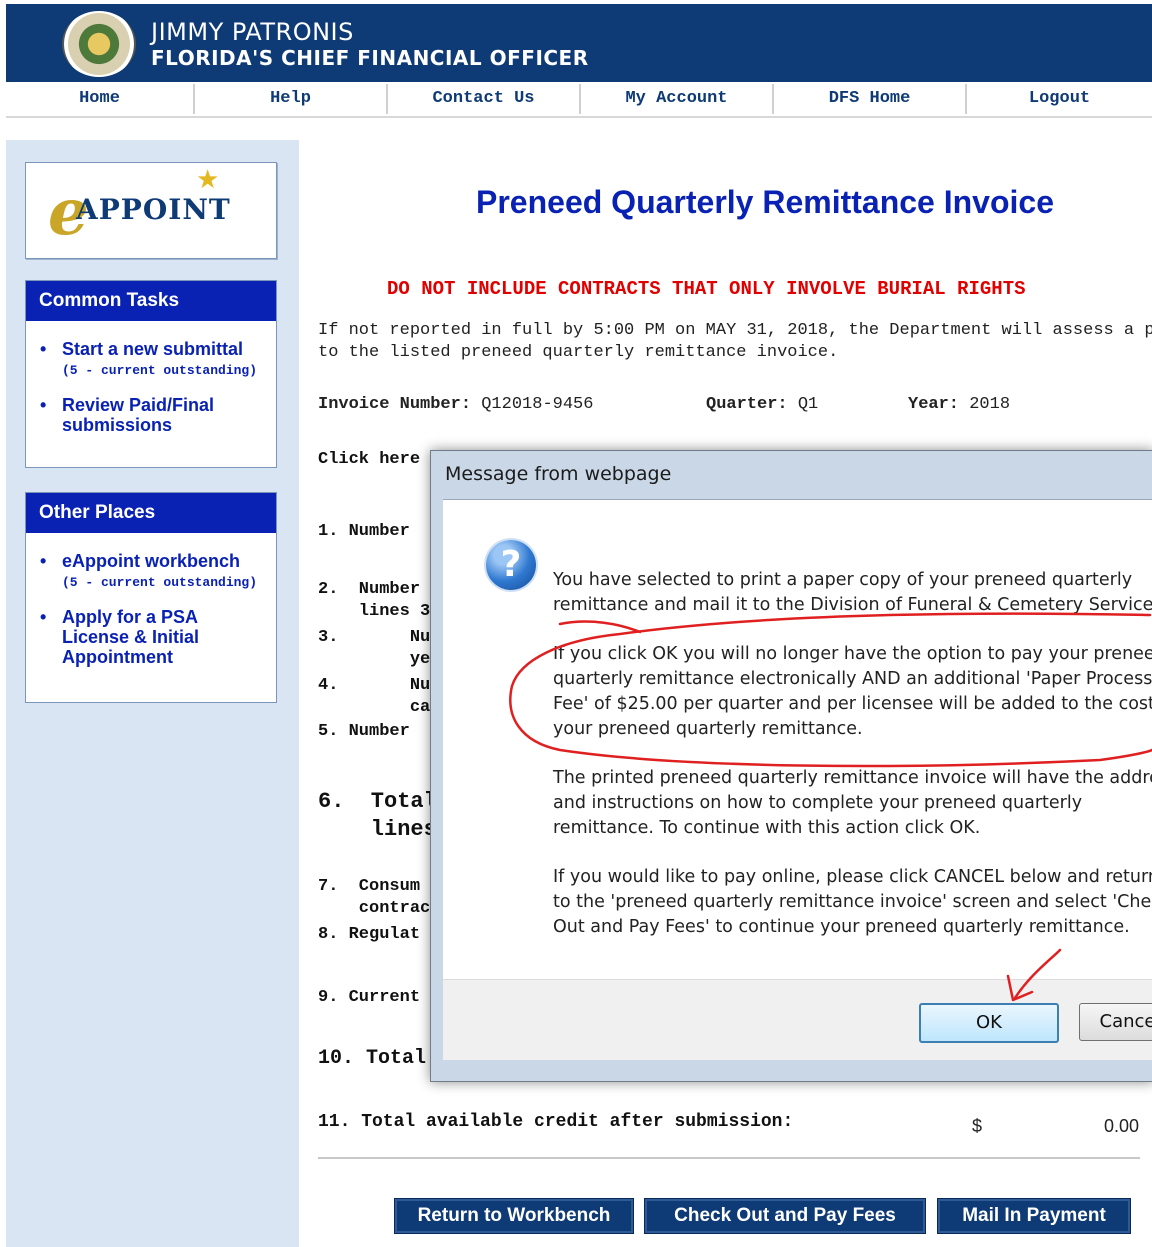 This screenshot has height=1247, width=1152. Describe the element at coordinates (558, 474) in the screenshot. I see `dialog-title: Message from webpage` at that location.